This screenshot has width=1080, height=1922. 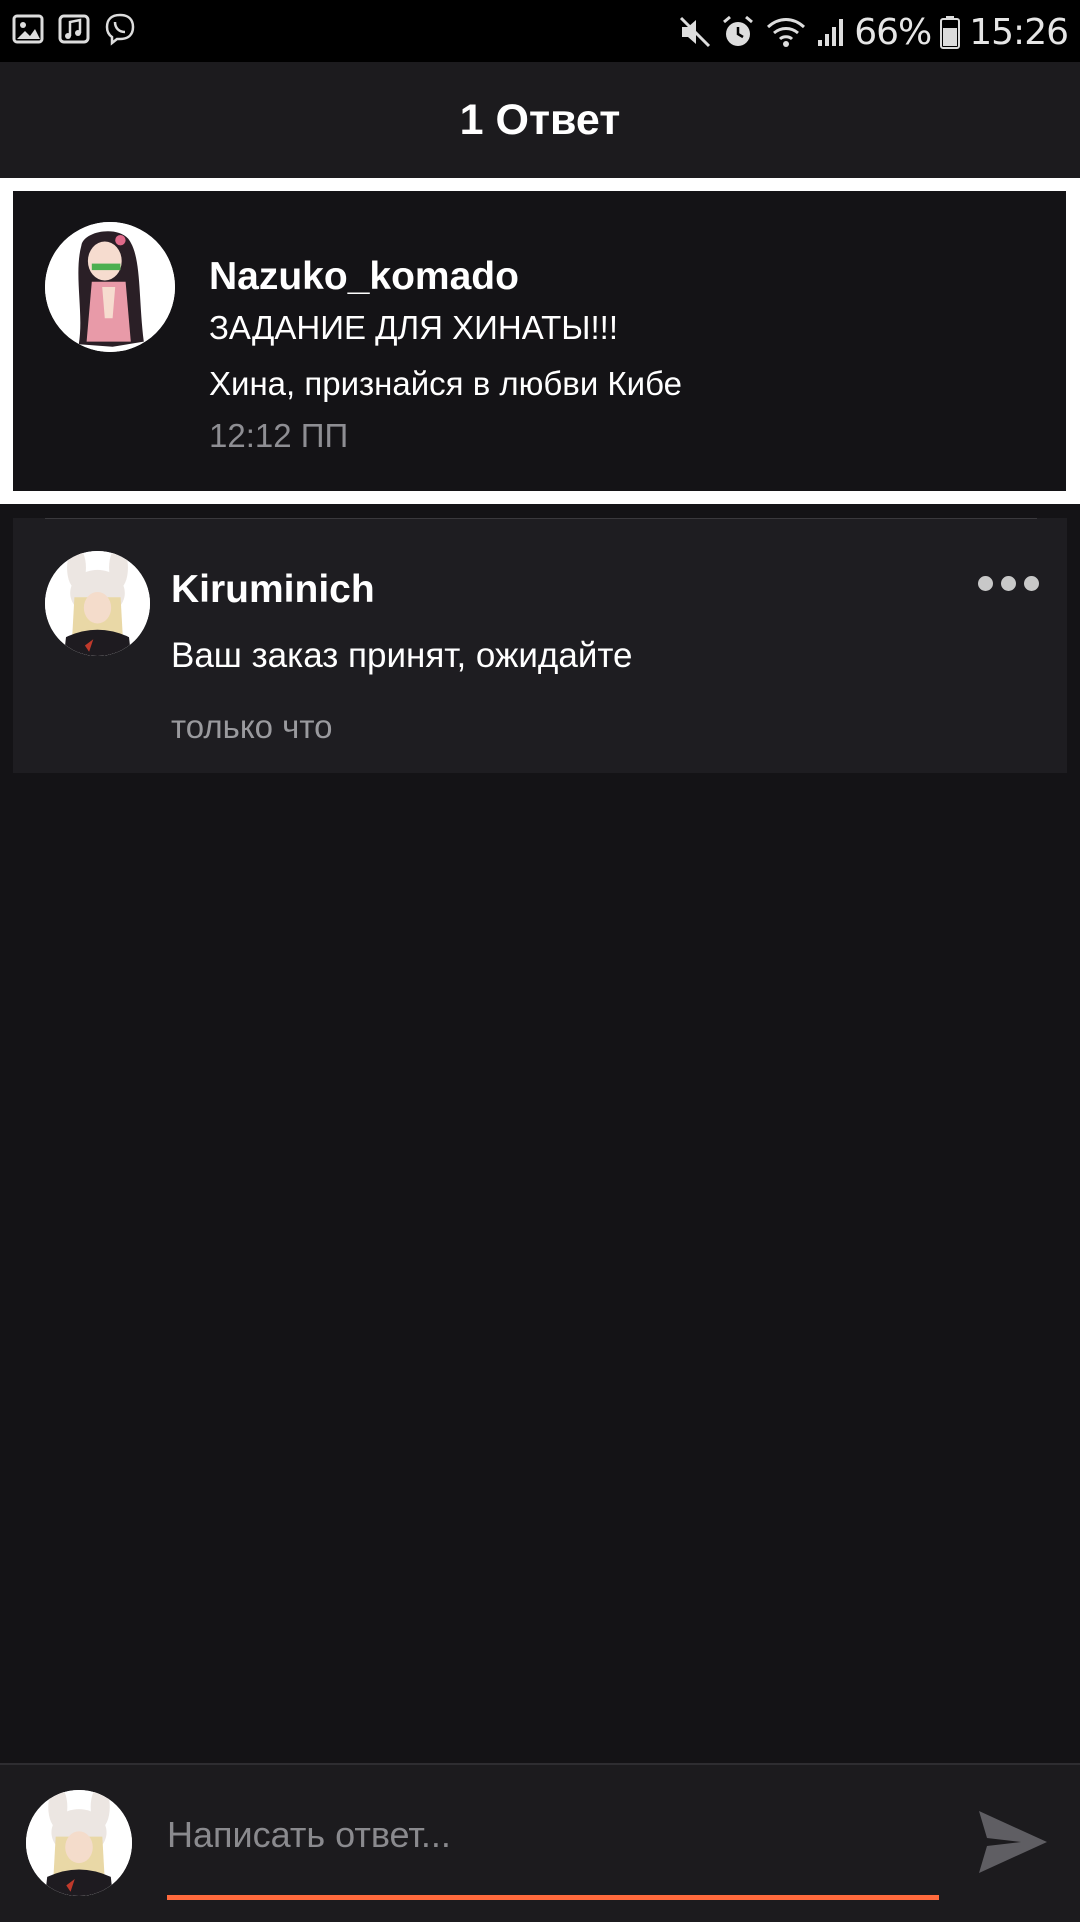 I want to click on gallery-icon, so click(x=28, y=29).